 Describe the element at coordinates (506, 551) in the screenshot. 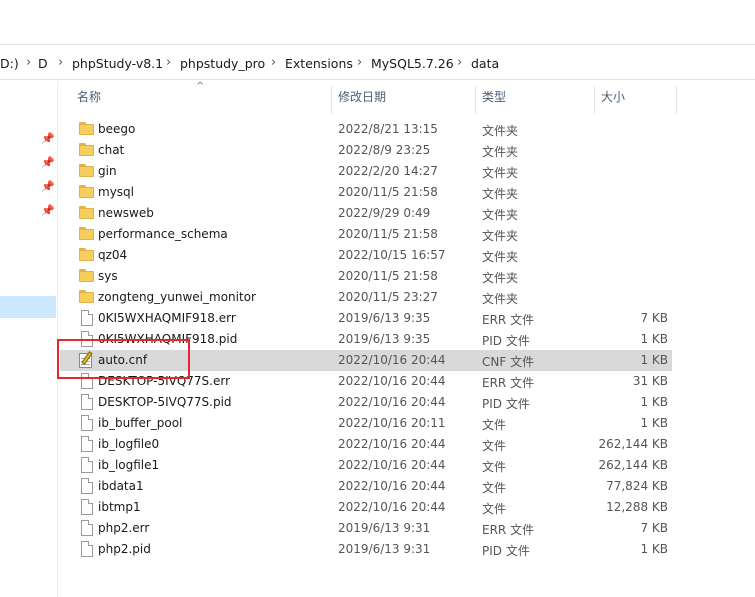

I see `file-type: PID 文件` at that location.